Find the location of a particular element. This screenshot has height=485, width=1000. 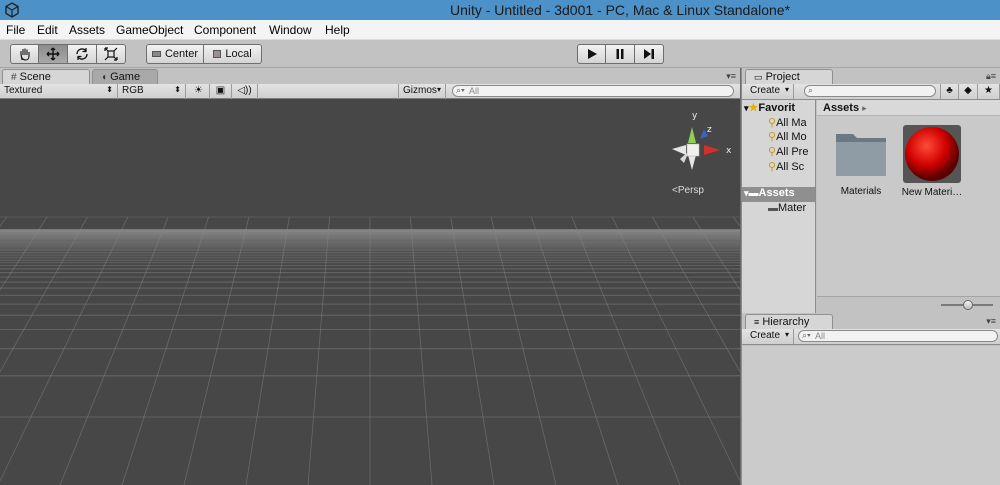

lighting-toggle: ☀ is located at coordinates (199, 91).